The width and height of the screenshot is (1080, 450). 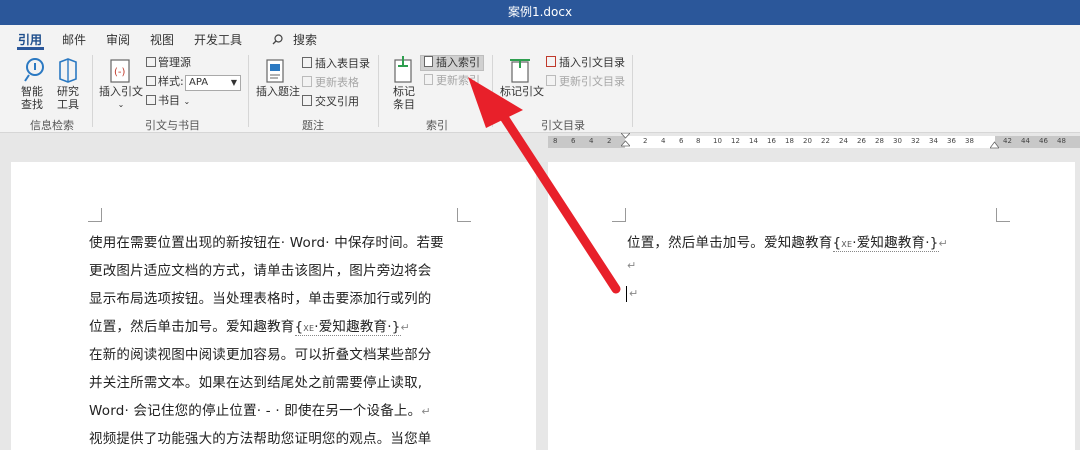 I want to click on paragraph-line: 并关注所需文本。如果在达到结尾处之前需要停止读取,, so click(x=256, y=383).